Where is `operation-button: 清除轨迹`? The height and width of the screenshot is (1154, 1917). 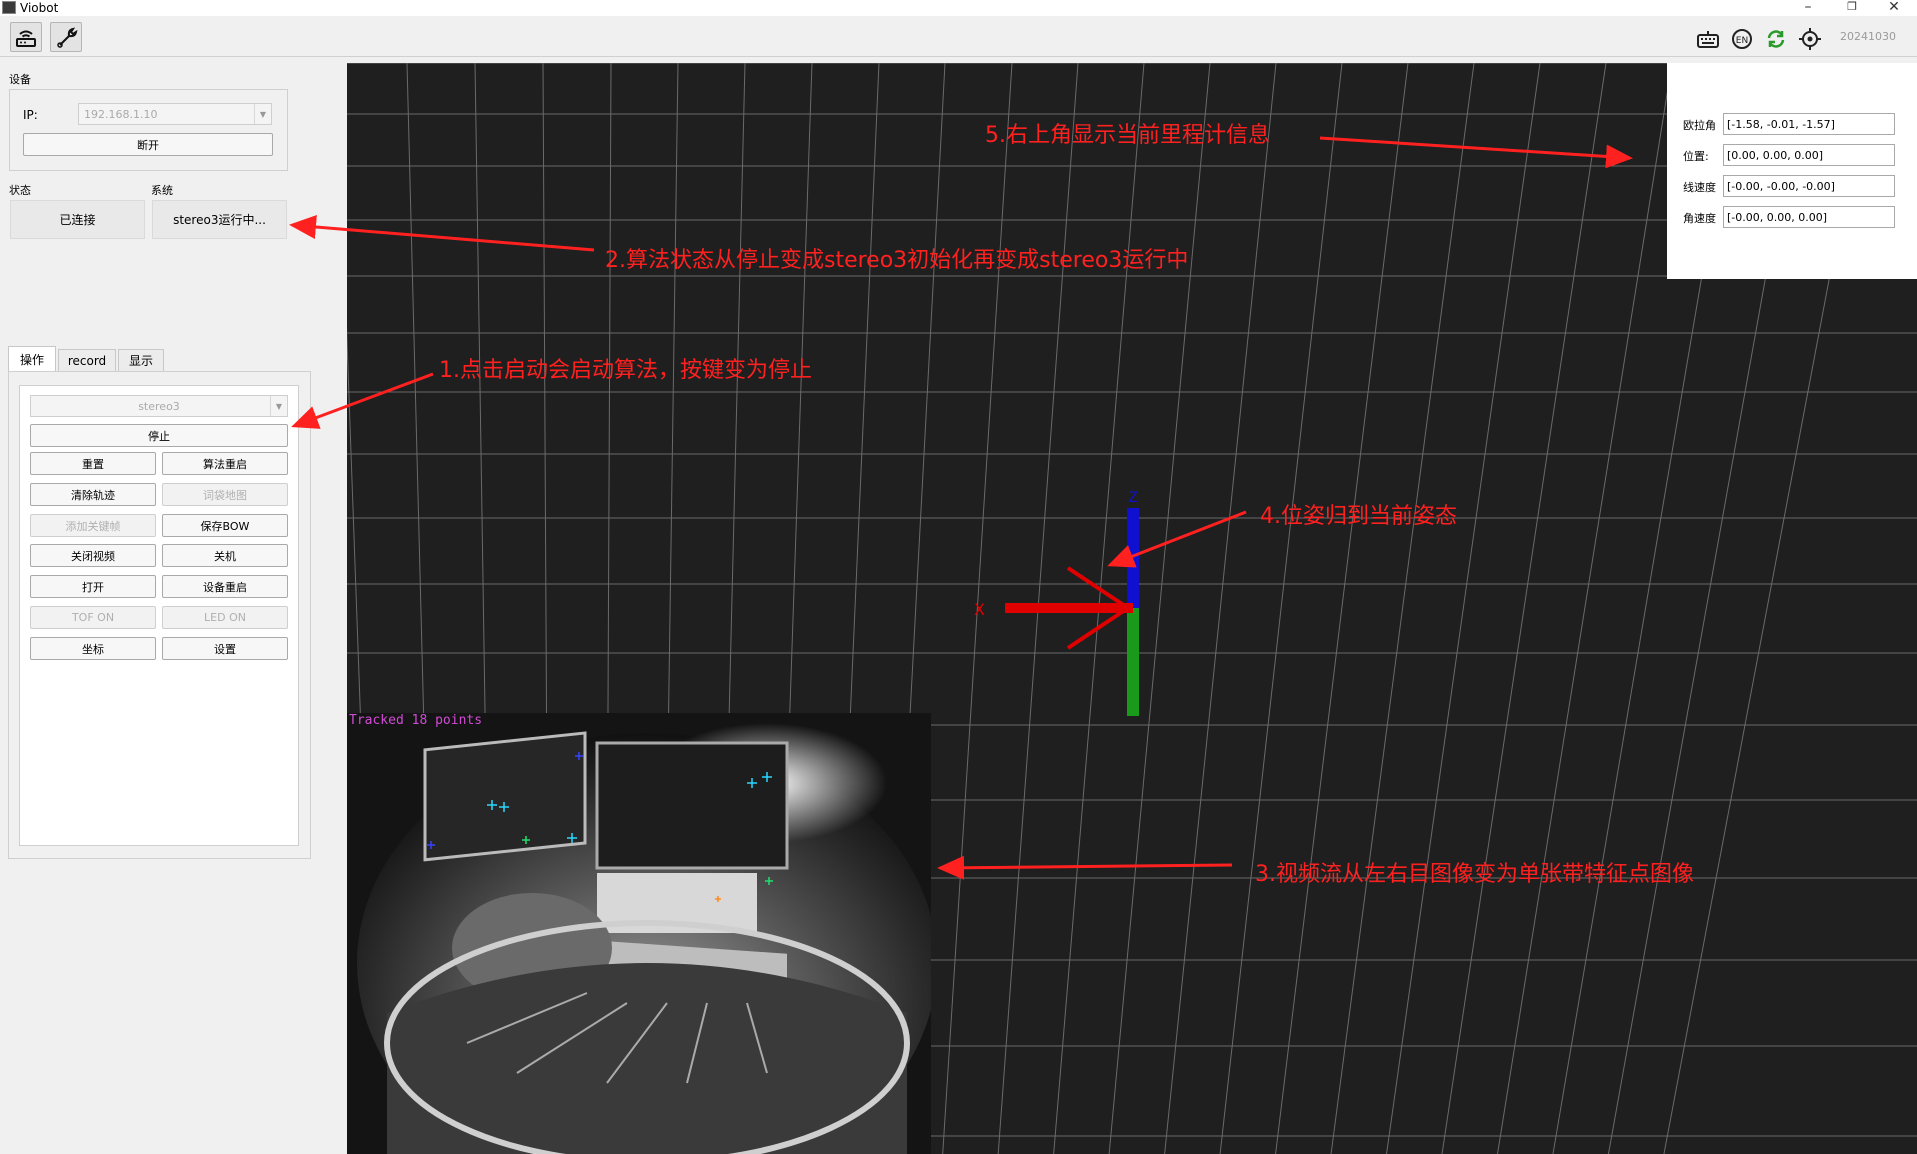
operation-button: 清除轨迹 is located at coordinates (93, 494).